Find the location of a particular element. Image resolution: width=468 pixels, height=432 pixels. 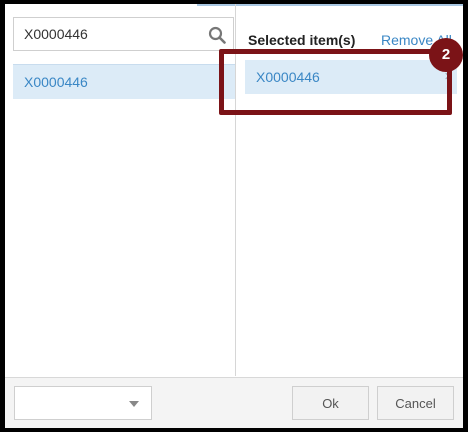

selected-items-heading: Selected item(s) is located at coordinates (302, 40).